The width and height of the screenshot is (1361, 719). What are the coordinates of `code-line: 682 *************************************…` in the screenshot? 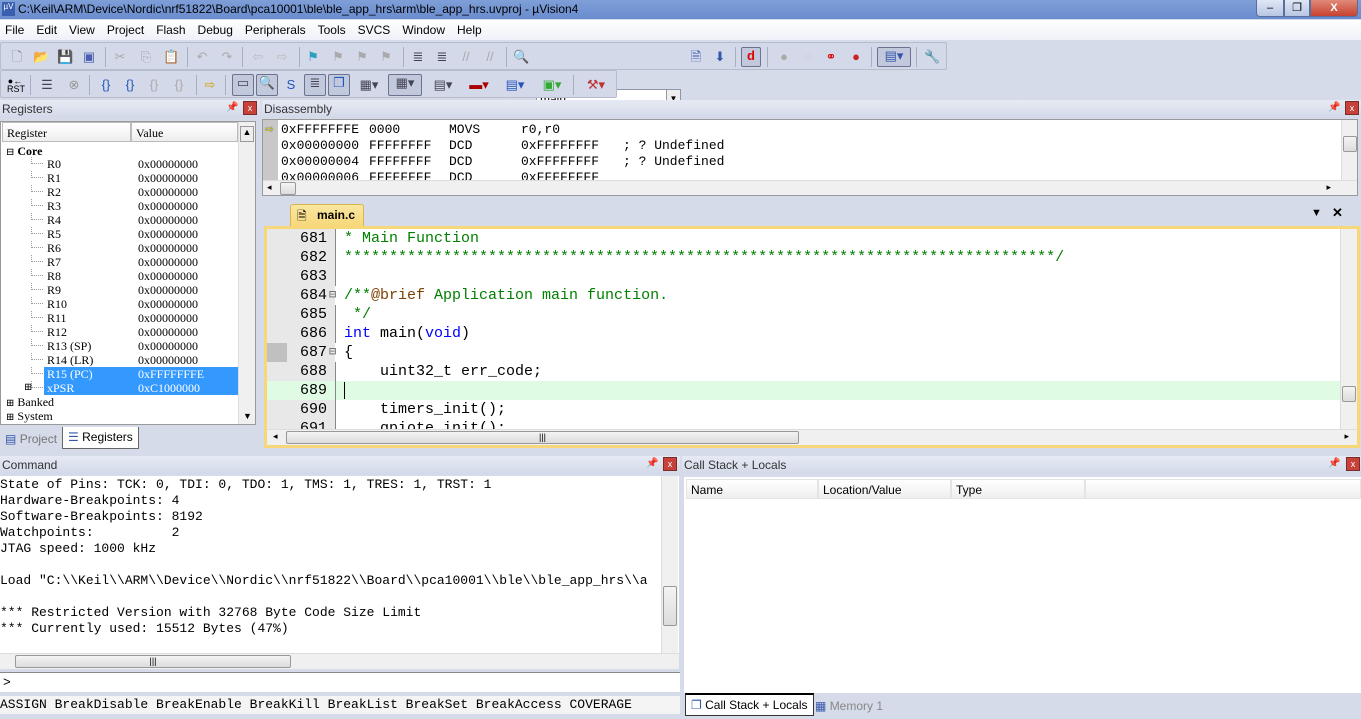 It's located at (804, 257).